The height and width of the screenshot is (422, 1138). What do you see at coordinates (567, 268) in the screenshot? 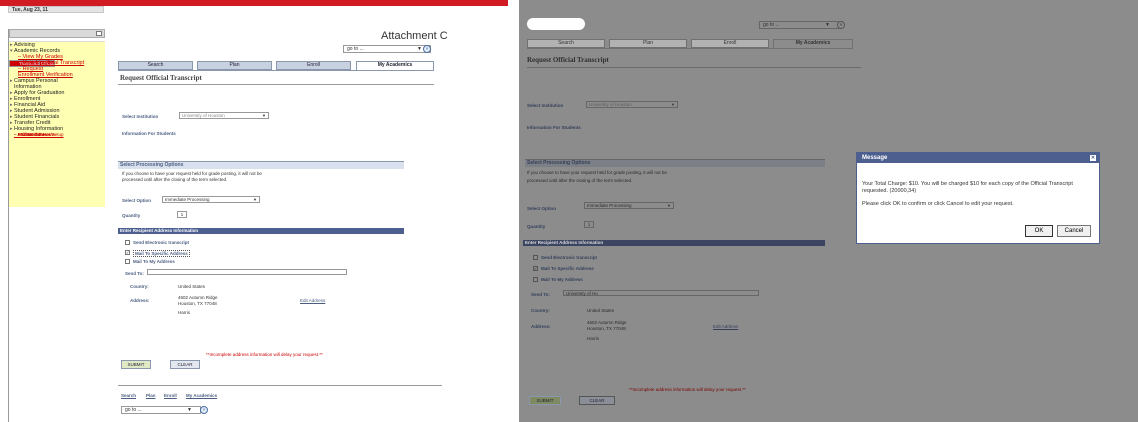
I see `mail-specific-label: Mail To Specific Address` at bounding box center [567, 268].